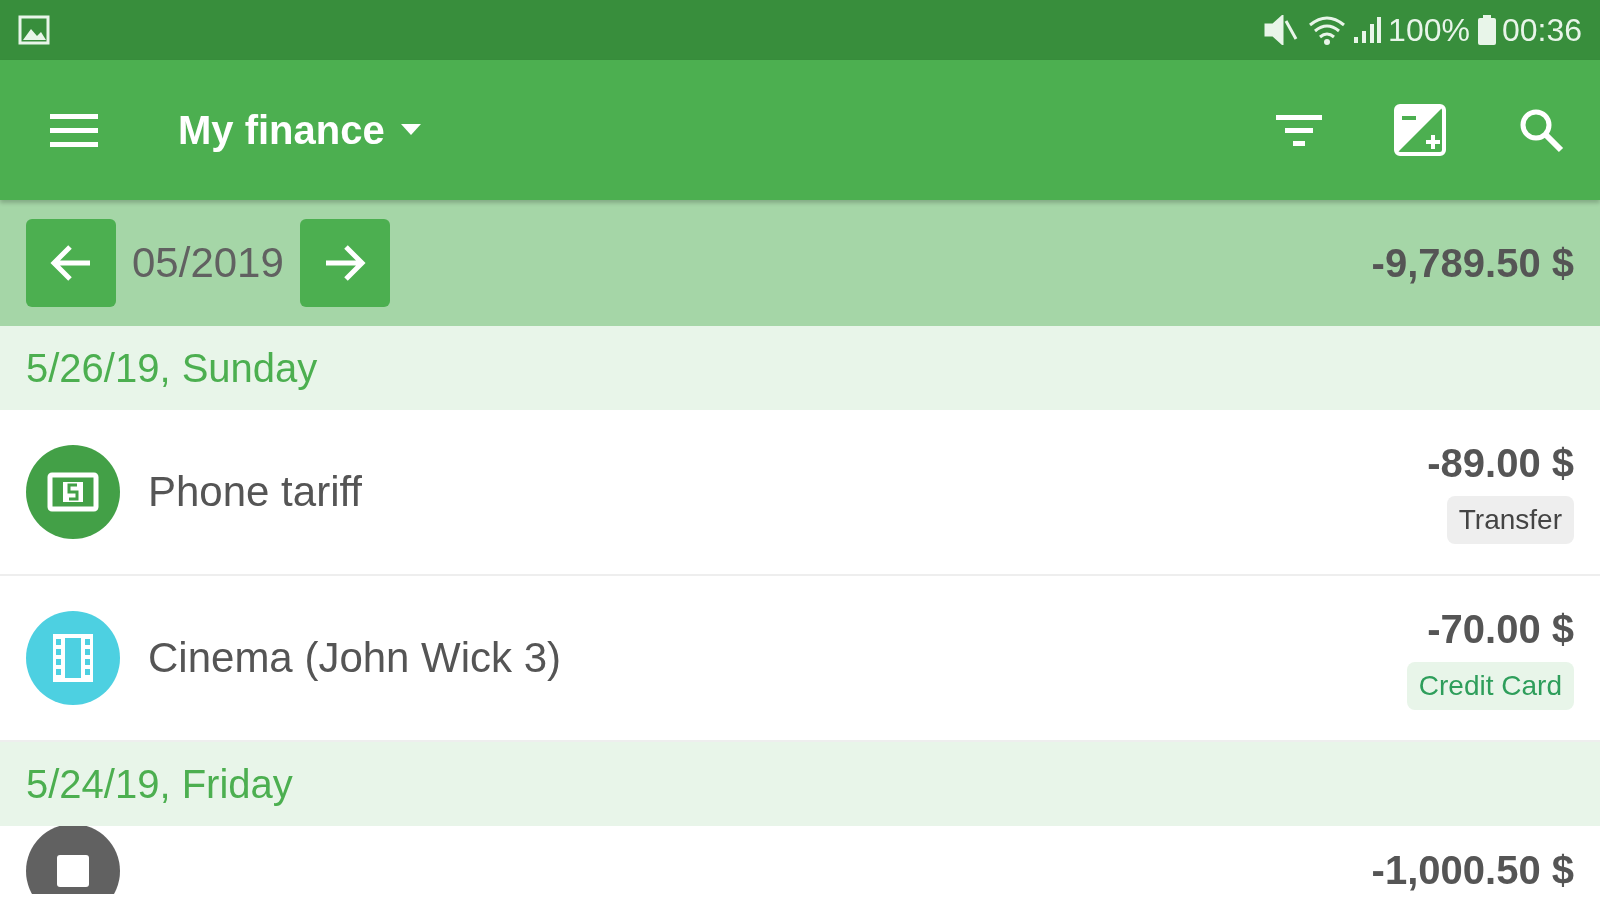 The height and width of the screenshot is (900, 1600). I want to click on mute-icon, so click(1281, 30).